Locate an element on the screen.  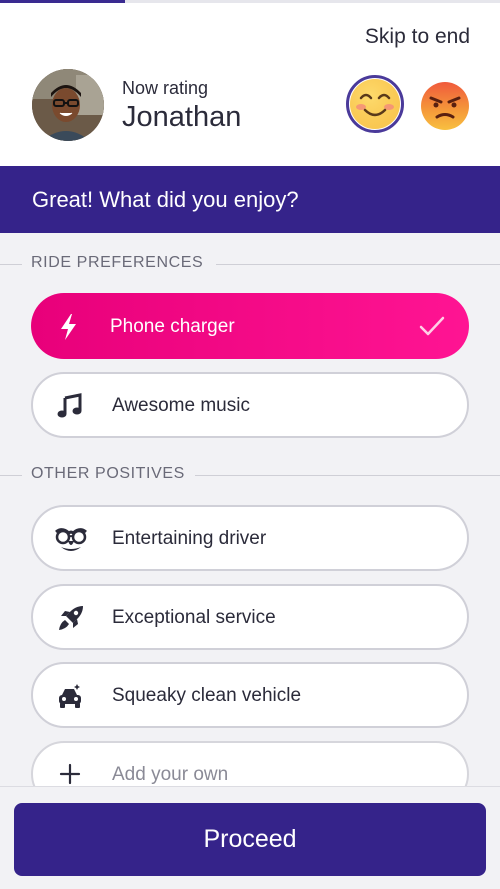
banner-text: Great! What did you enjoy? is located at coordinates (165, 199).